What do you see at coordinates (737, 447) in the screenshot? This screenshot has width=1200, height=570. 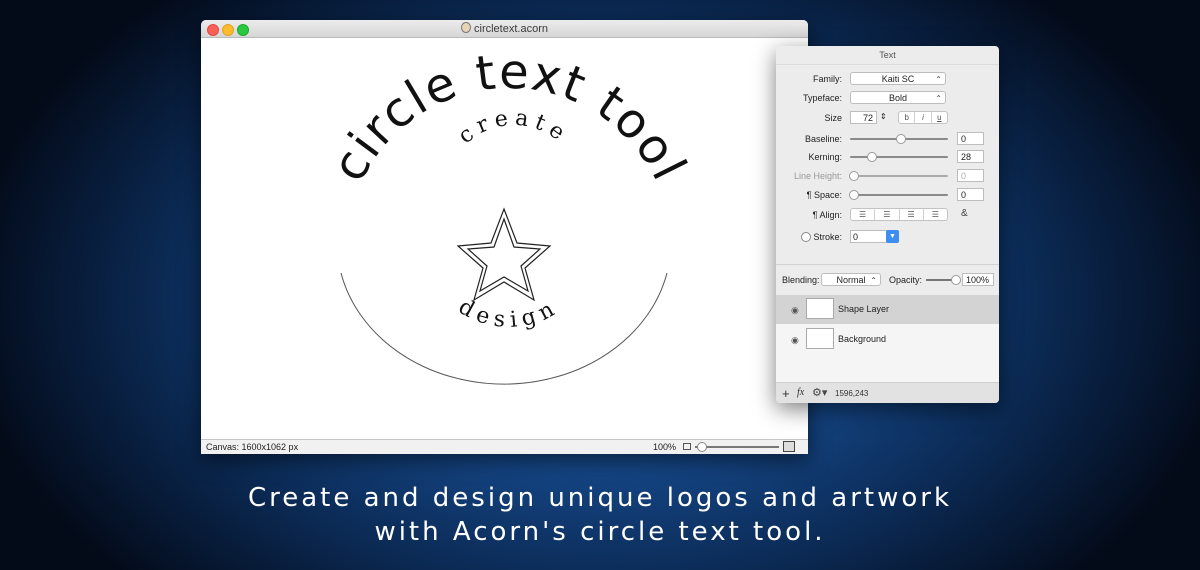 I see `zoom-slider` at bounding box center [737, 447].